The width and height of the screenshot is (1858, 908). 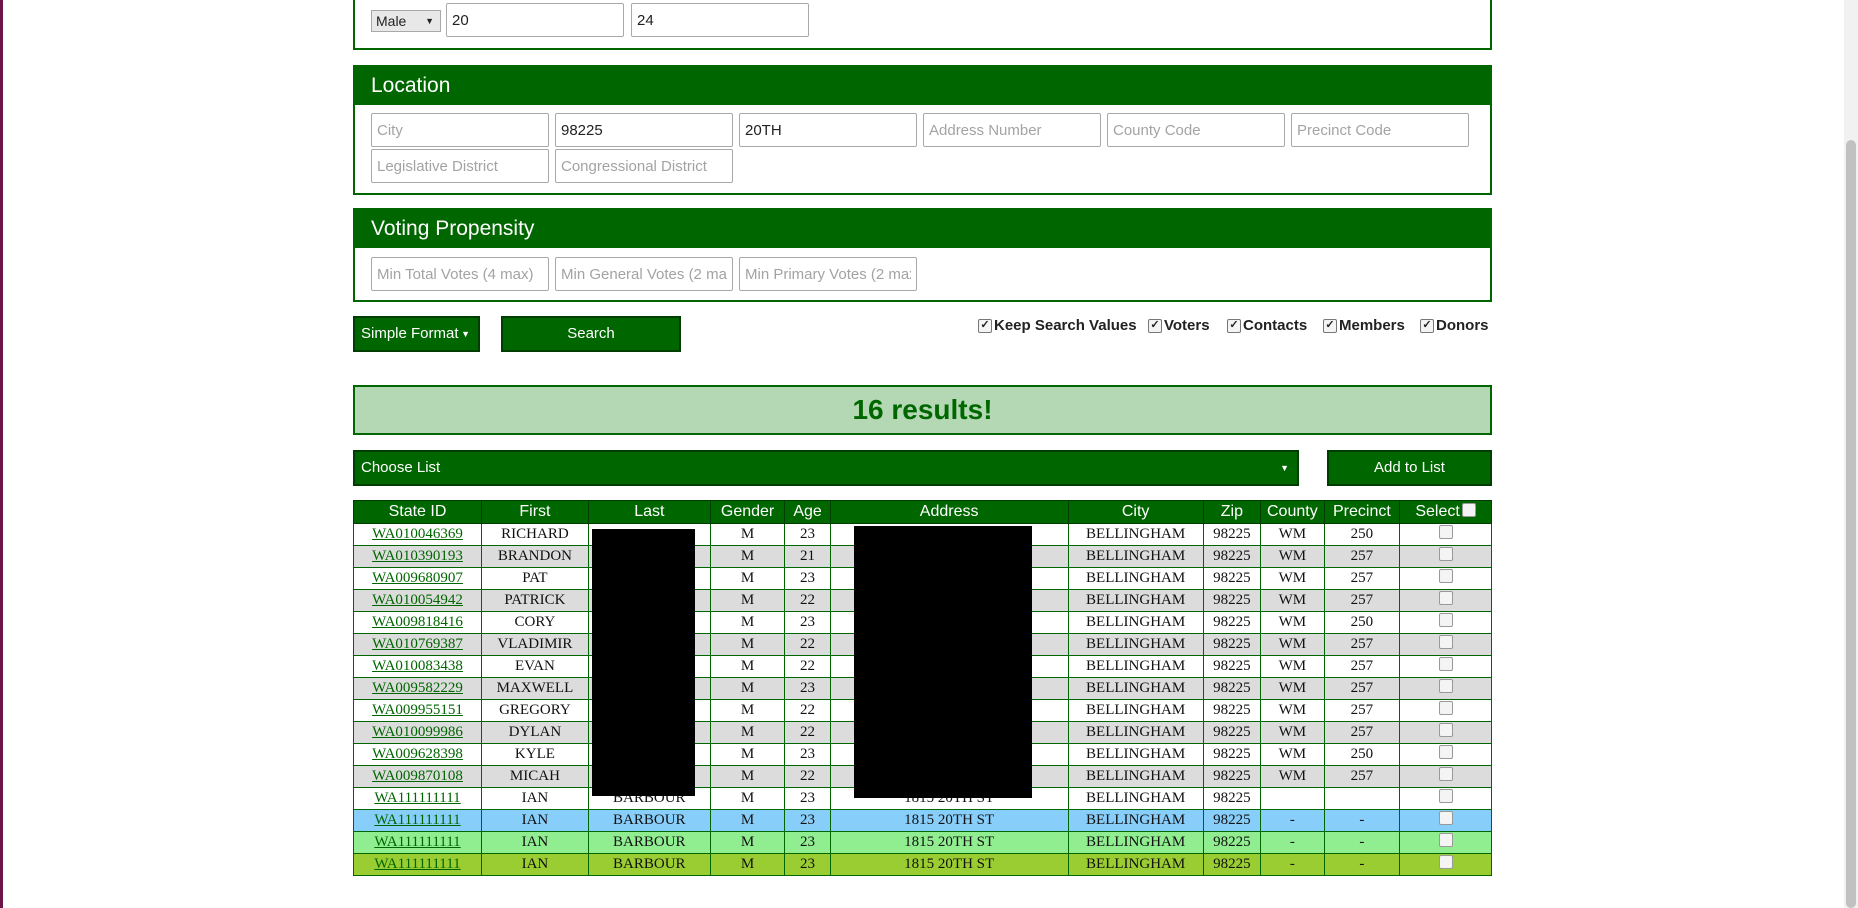 I want to click on state-id-link: WA009955151, so click(x=417, y=710).